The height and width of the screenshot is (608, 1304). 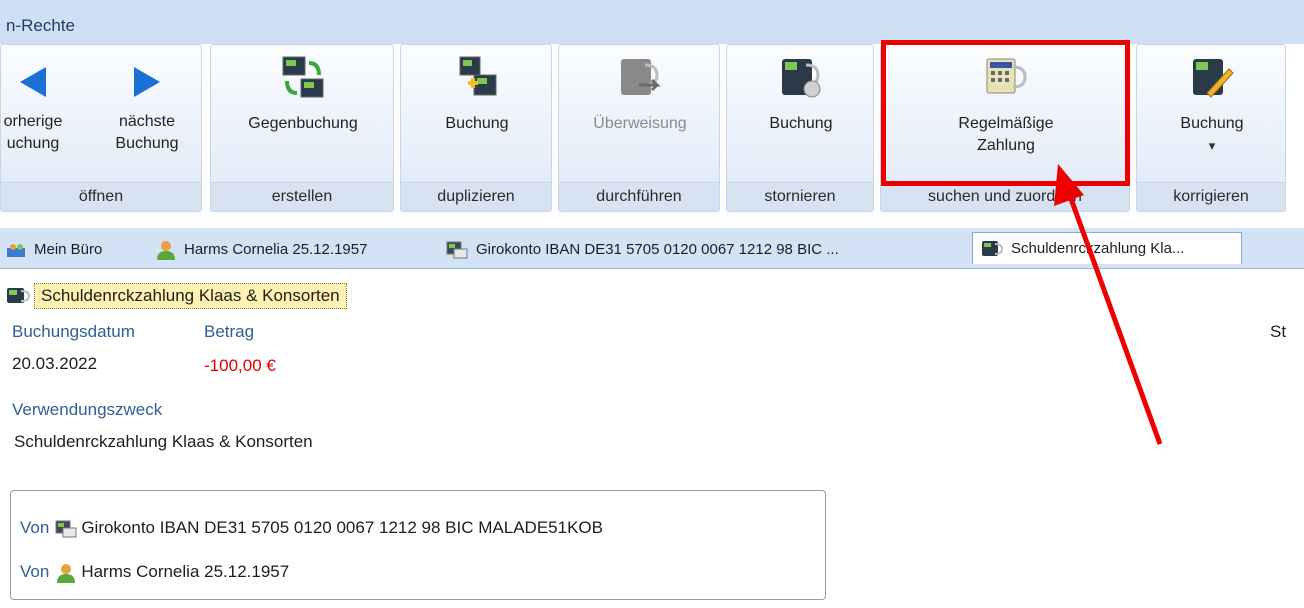 What do you see at coordinates (1006, 76) in the screenshot?
I see `calendar-payment-icon` at bounding box center [1006, 76].